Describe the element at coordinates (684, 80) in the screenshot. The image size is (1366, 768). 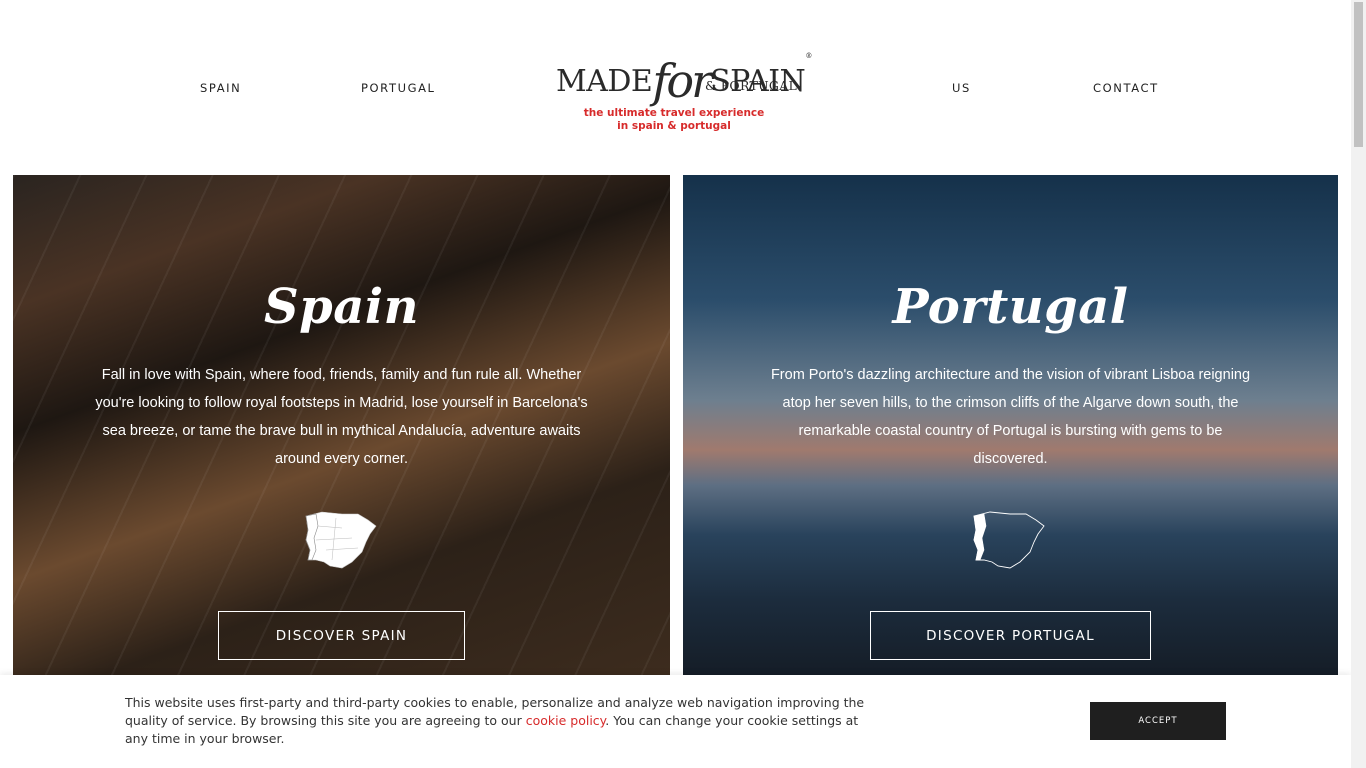
I see `logo-wordmark: MADEforSPAIN®` at that location.